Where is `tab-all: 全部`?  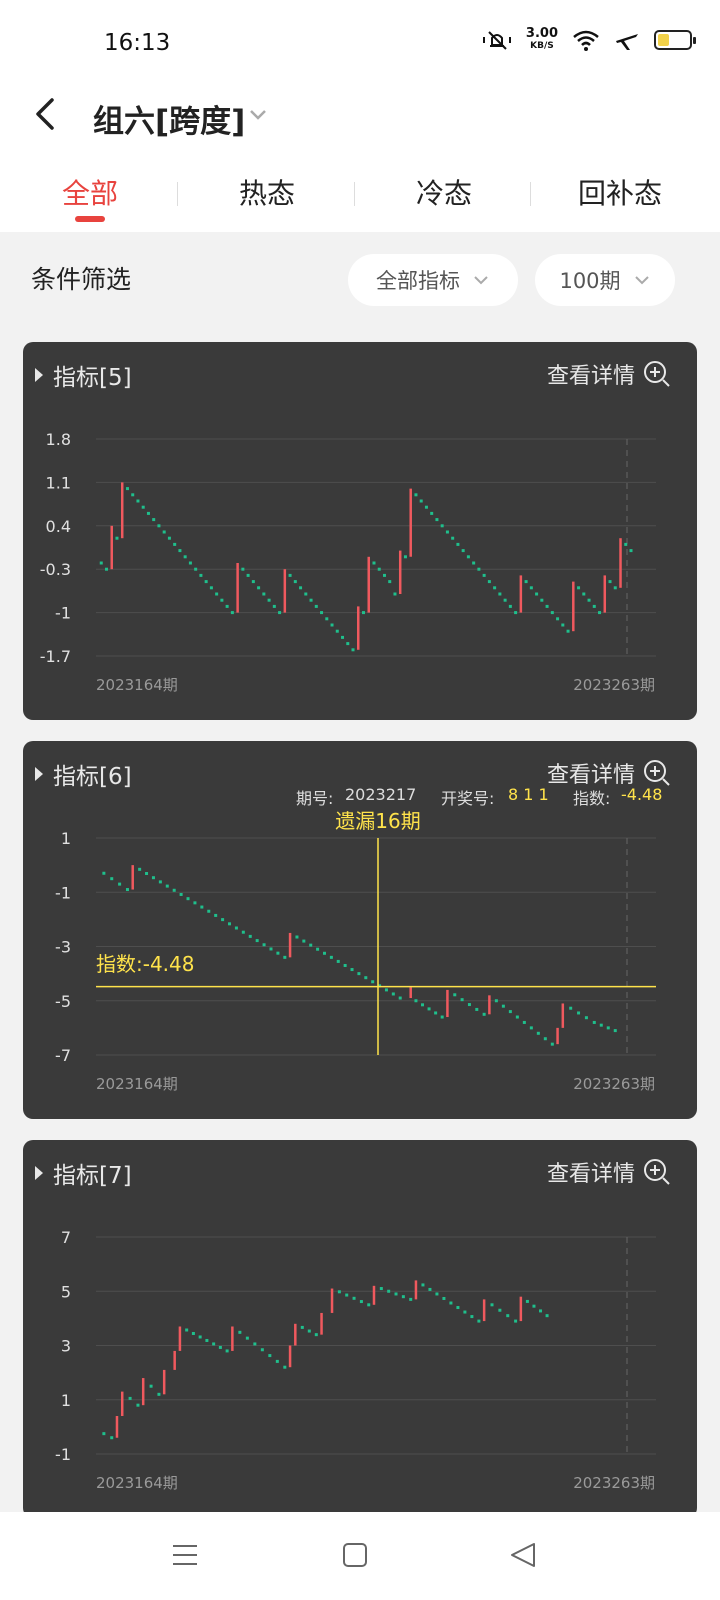 tab-all: 全部 is located at coordinates (90, 192).